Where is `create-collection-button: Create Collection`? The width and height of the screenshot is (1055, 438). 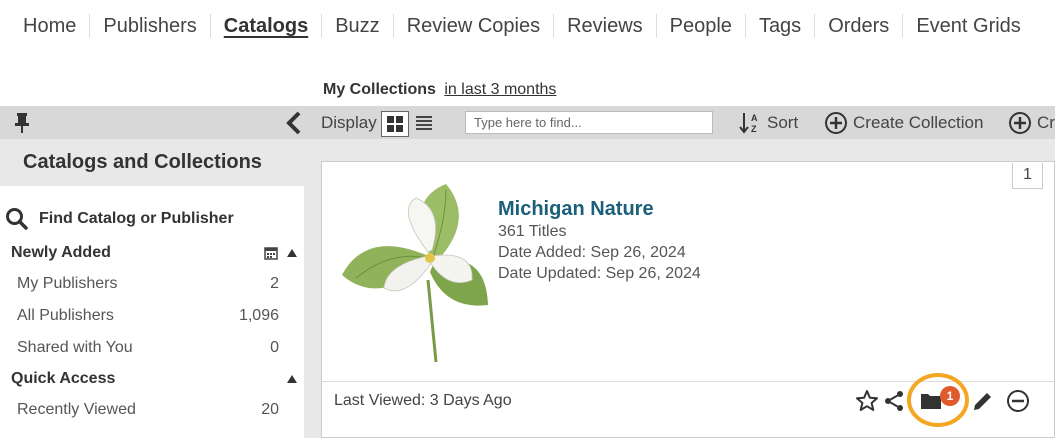 create-collection-button: Create Collection is located at coordinates (903, 123).